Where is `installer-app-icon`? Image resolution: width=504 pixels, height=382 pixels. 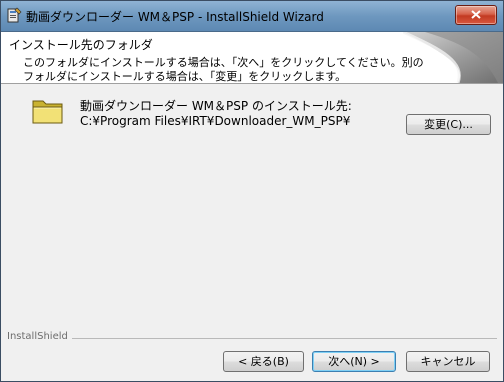 installer-app-icon is located at coordinates (14, 15).